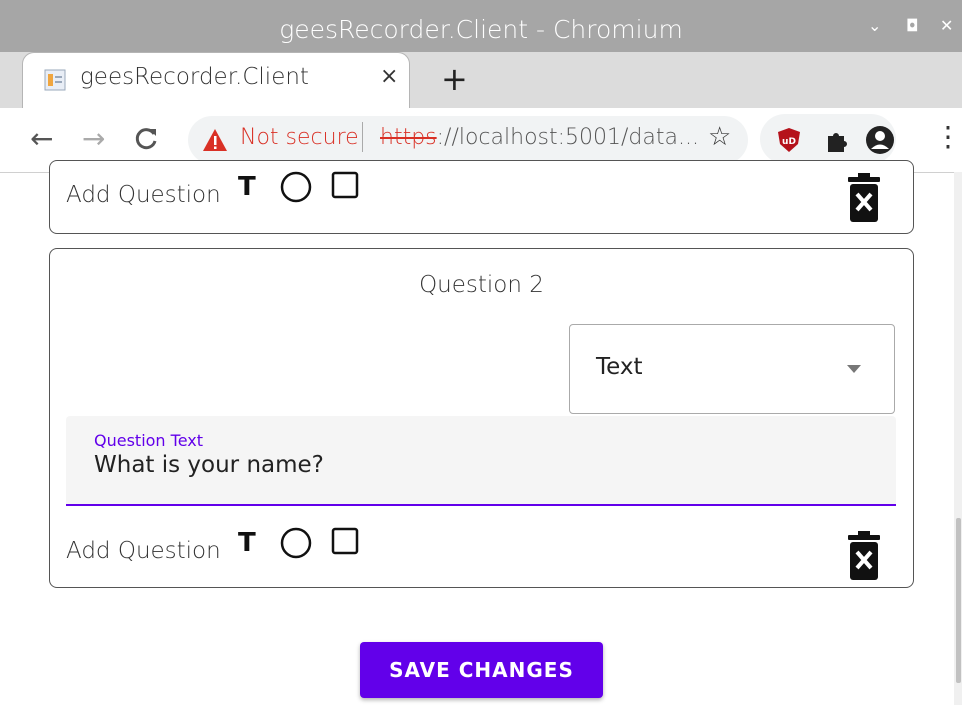 Image resolution: width=962 pixels, height=705 pixels. I want to click on not-secure-label: Not secure, so click(299, 137).